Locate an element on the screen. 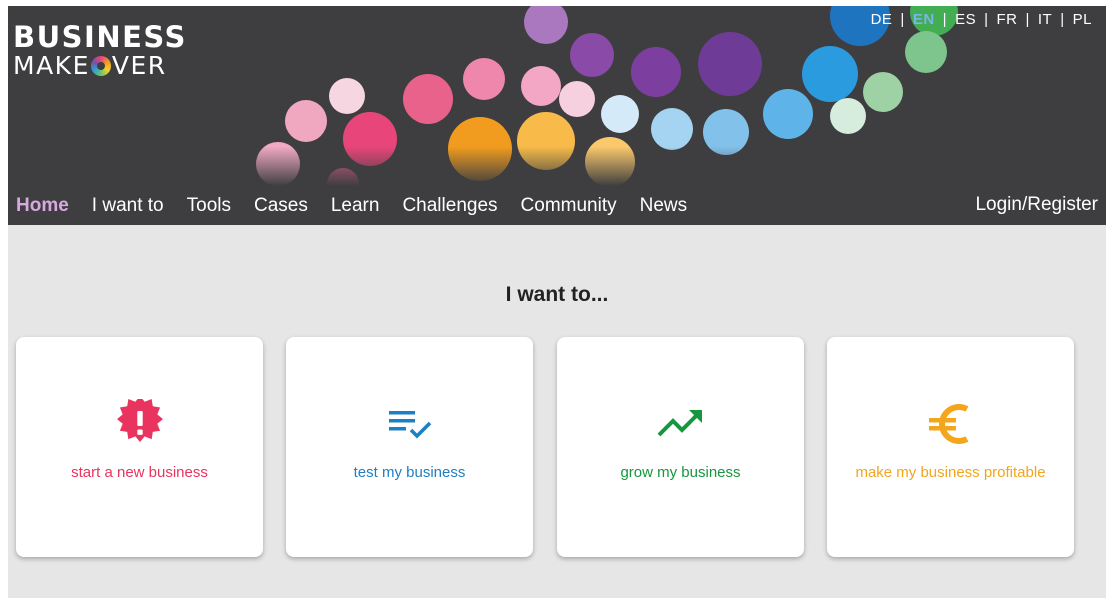 This screenshot has height=598, width=1106. nav-challenges: Challenges is located at coordinates (449, 206).